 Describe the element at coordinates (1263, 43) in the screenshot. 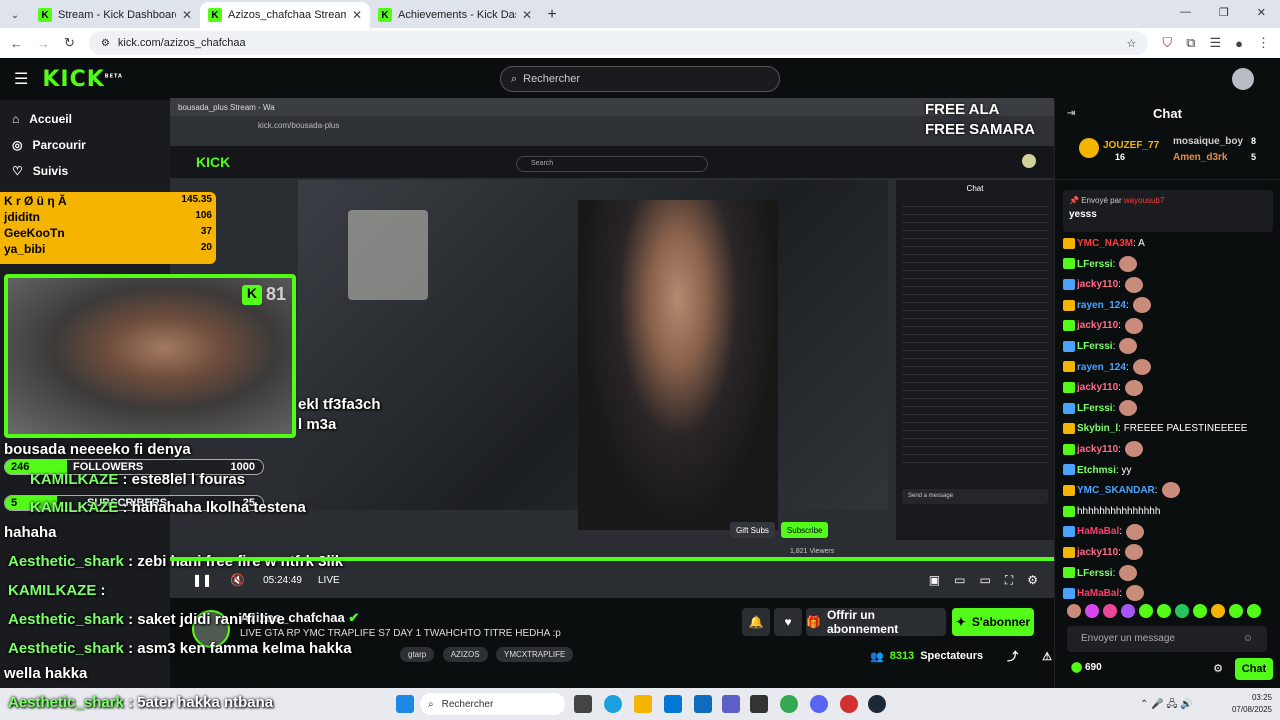

I see `menu-dots-icon: ⋮` at that location.